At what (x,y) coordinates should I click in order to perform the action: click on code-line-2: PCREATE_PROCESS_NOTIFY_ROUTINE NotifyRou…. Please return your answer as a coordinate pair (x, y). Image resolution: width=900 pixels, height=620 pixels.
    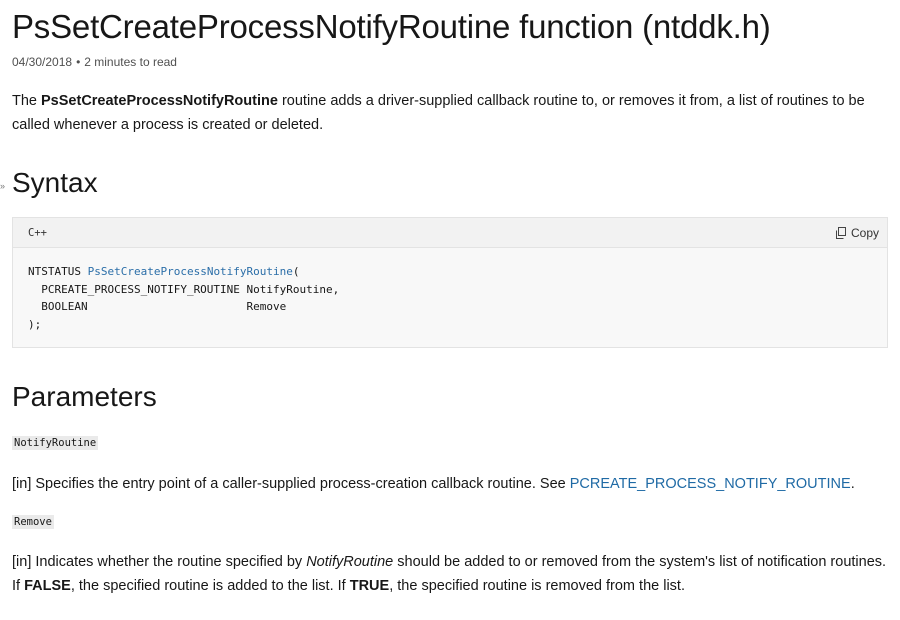
    Looking at the image, I should click on (184, 289).